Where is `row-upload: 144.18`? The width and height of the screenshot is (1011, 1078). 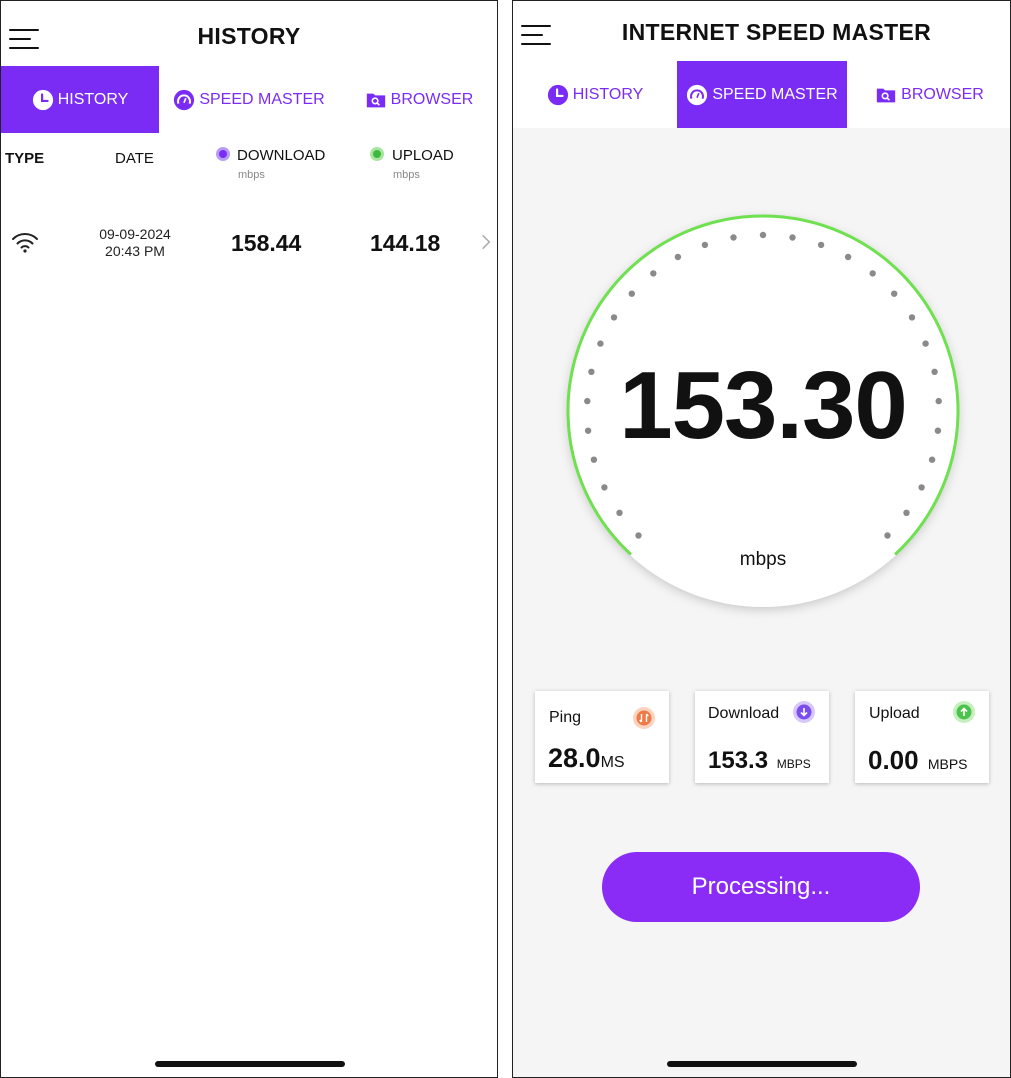 row-upload: 144.18 is located at coordinates (405, 243).